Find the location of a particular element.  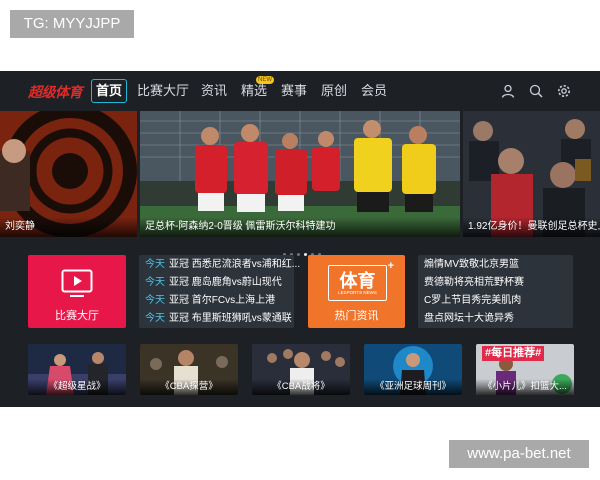

app-logo: 超级体育 is located at coordinates (55, 92).